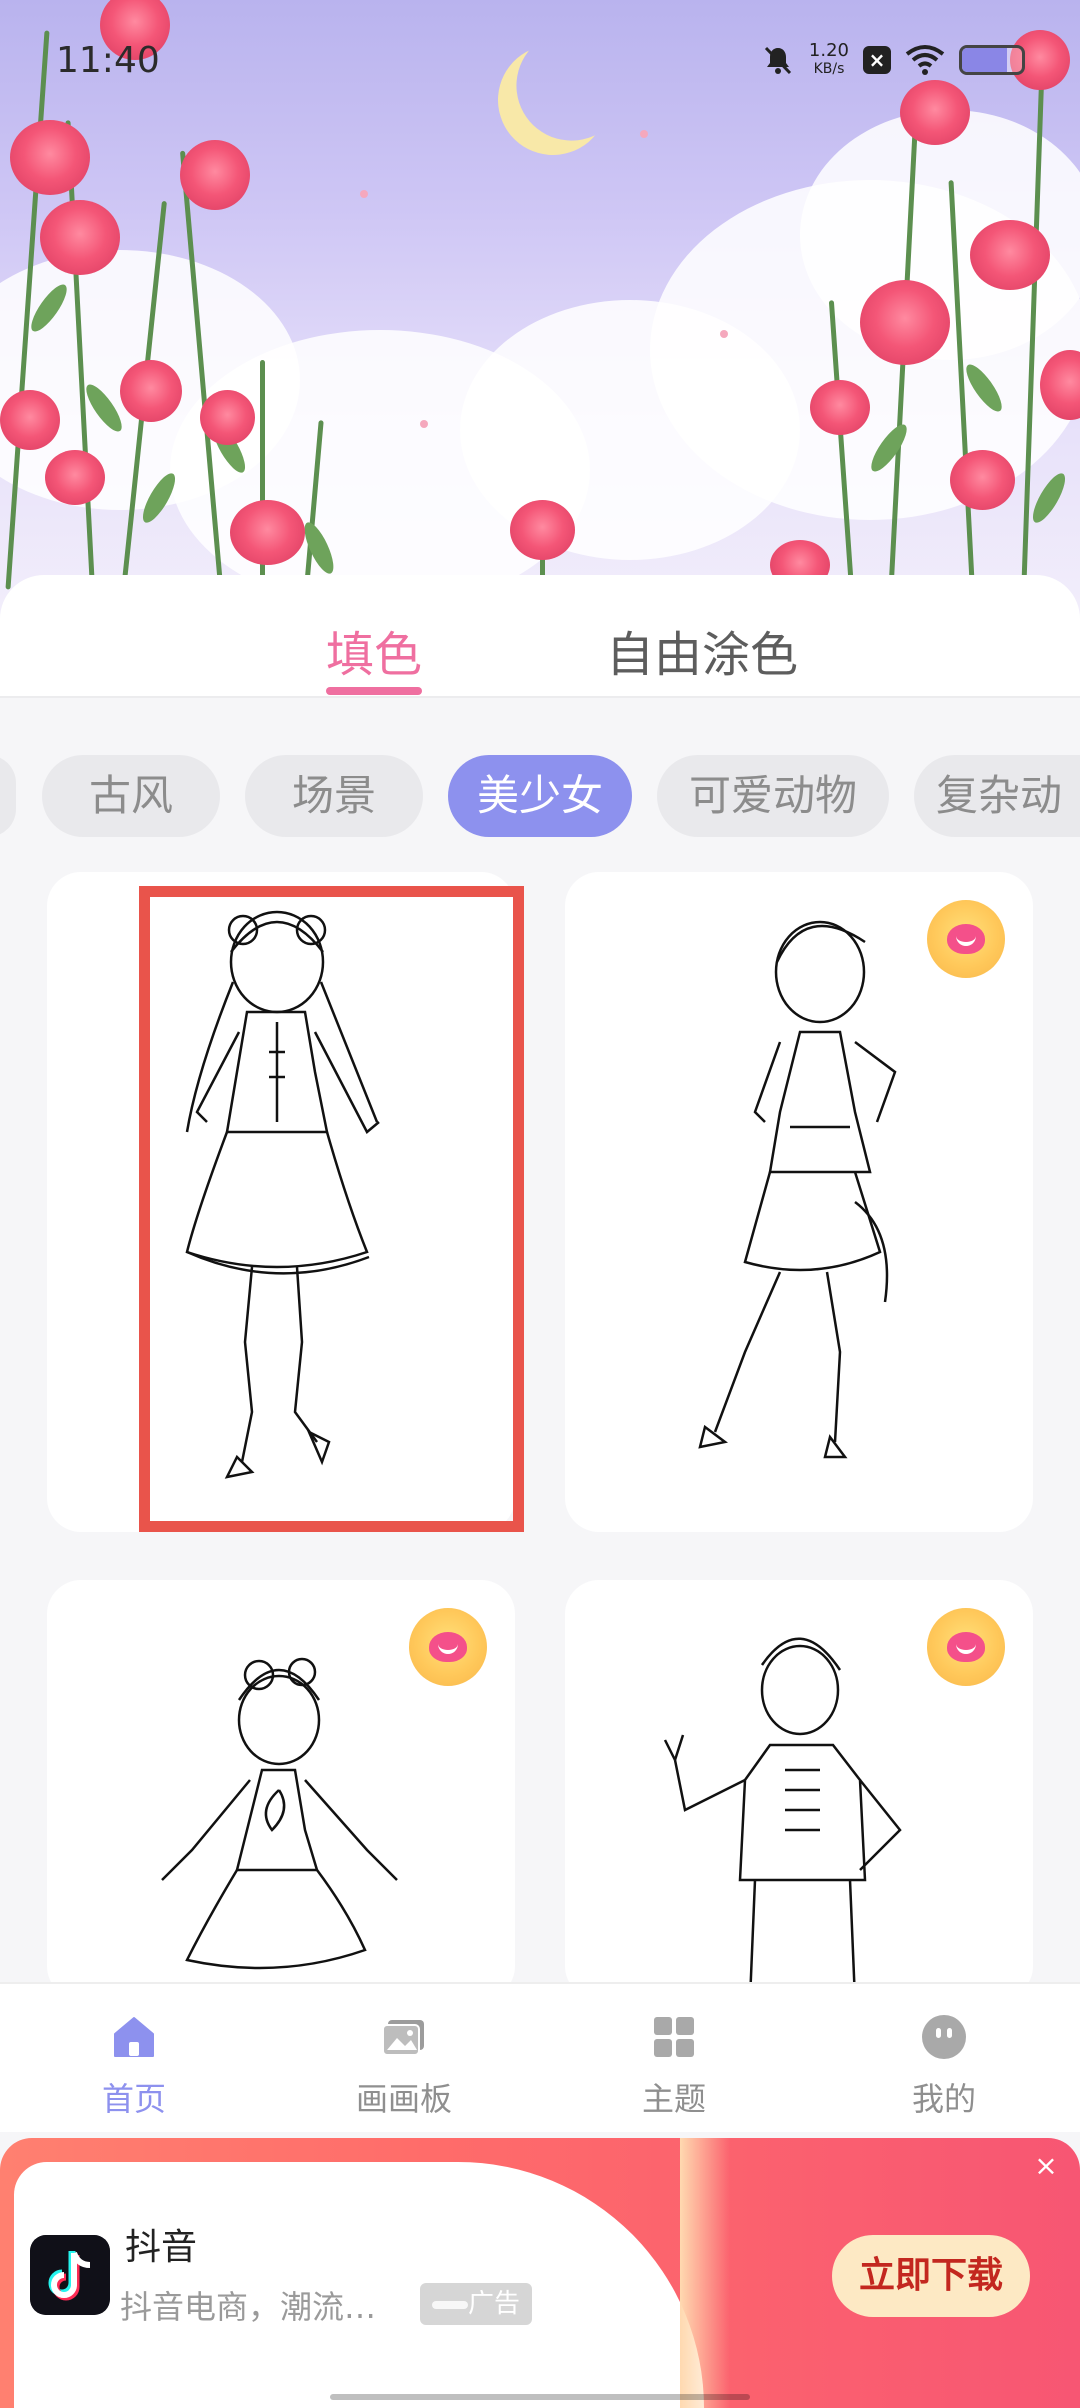  What do you see at coordinates (931, 2276) in the screenshot?
I see `download-button: 立即下载` at bounding box center [931, 2276].